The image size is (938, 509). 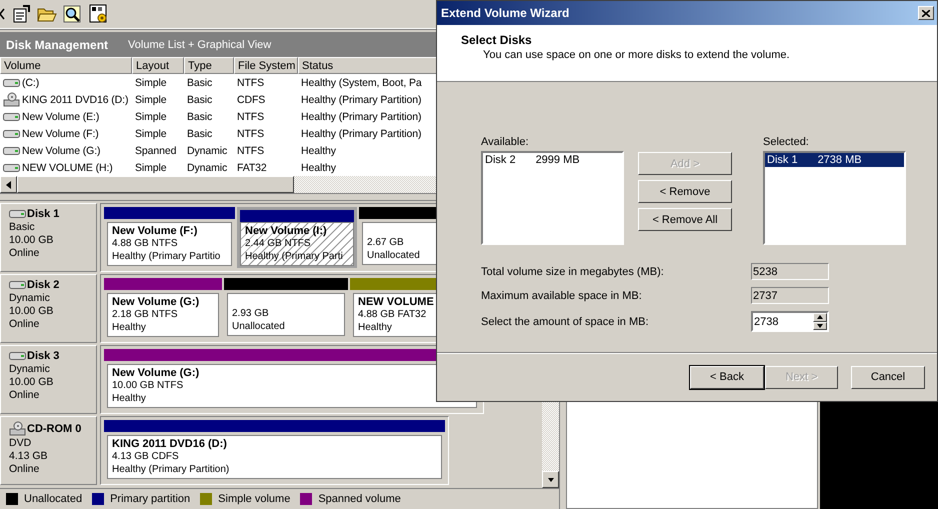 I want to click on field-label: Total volume size in megabytes (MB):, so click(x=573, y=272).